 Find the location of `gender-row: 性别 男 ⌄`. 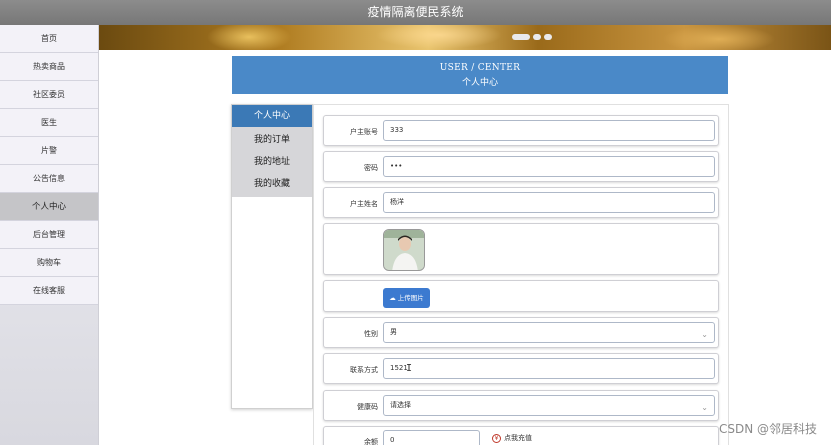

gender-row: 性别 男 ⌄ is located at coordinates (521, 332).